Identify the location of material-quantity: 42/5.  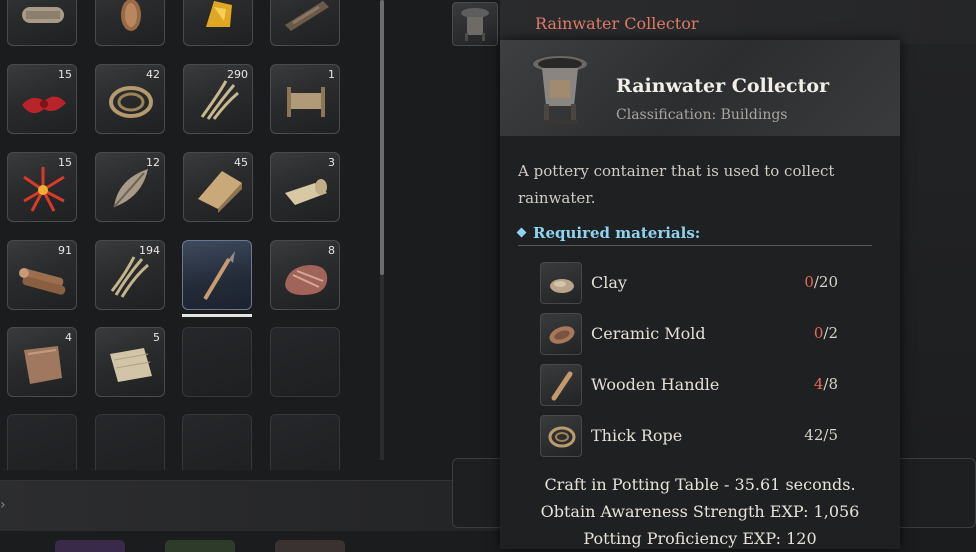
(821, 435).